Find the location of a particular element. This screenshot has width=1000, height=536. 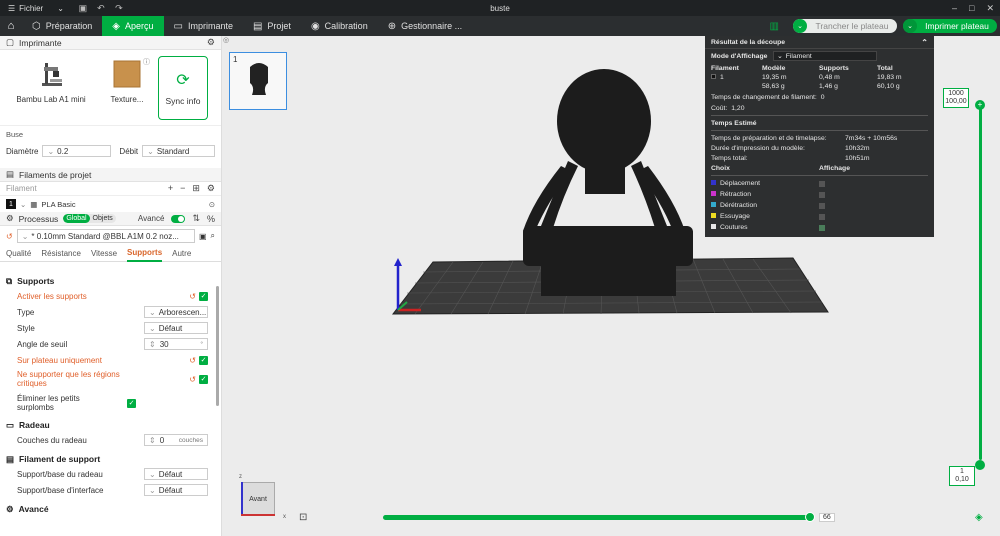

printer-selector: Bambu Lab A1 mini is located at coordinates (51, 88).